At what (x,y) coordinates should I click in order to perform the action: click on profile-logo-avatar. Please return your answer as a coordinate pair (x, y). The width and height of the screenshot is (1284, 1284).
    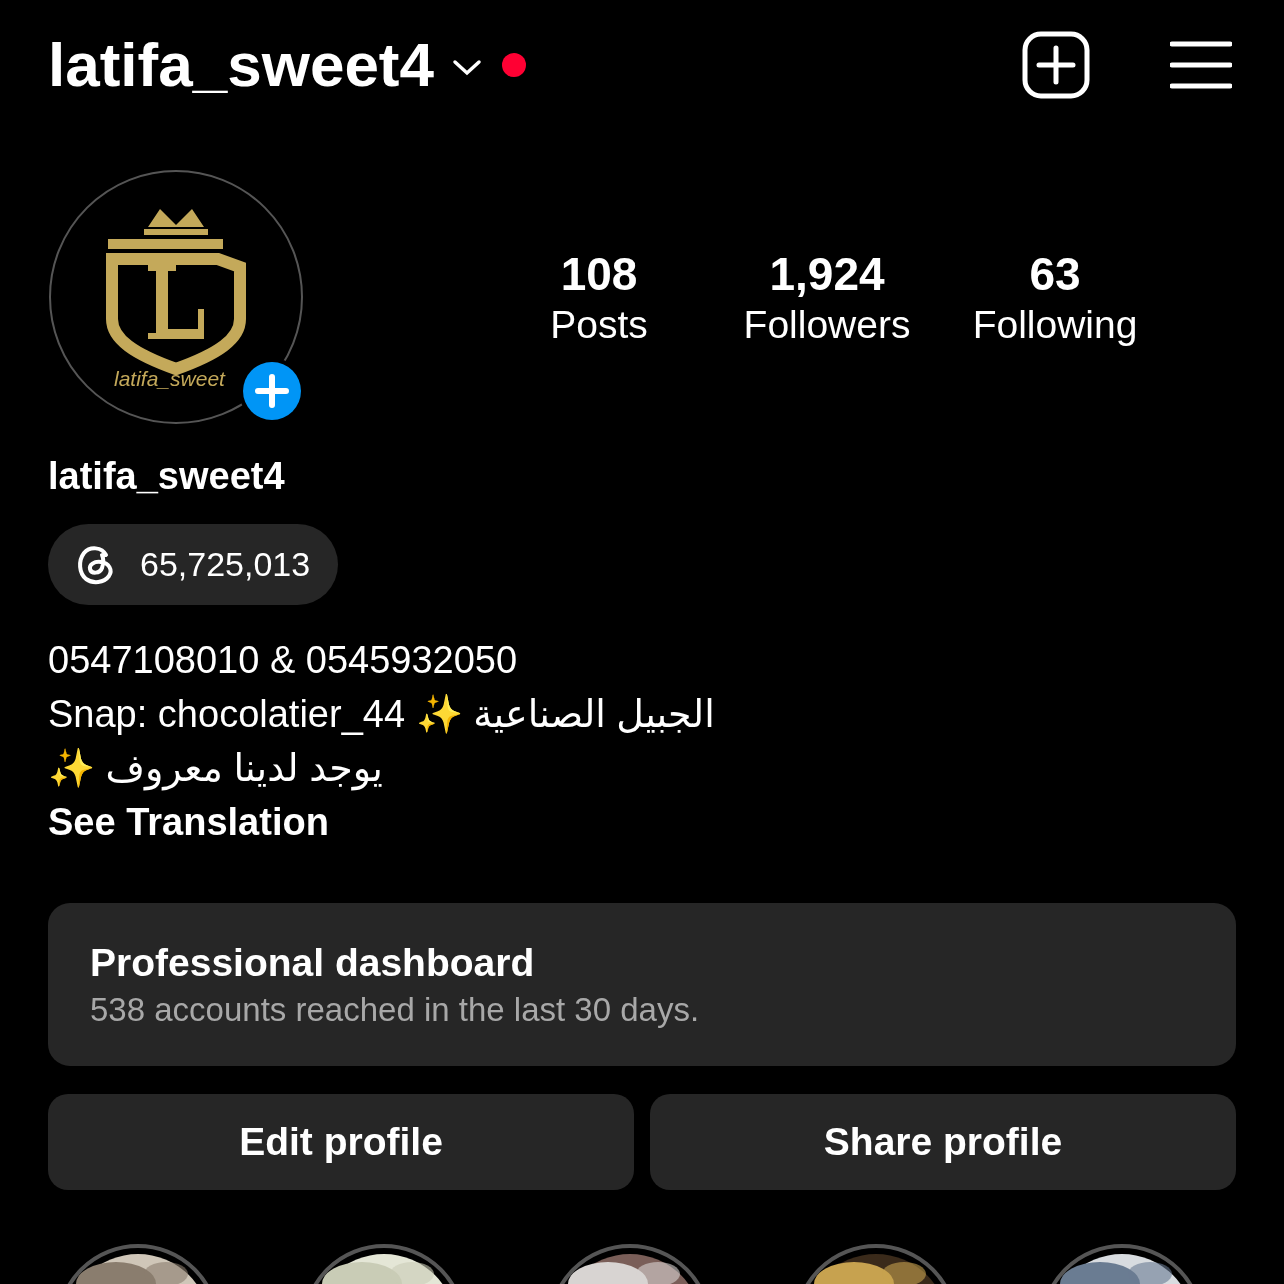
    Looking at the image, I should click on (176, 297).